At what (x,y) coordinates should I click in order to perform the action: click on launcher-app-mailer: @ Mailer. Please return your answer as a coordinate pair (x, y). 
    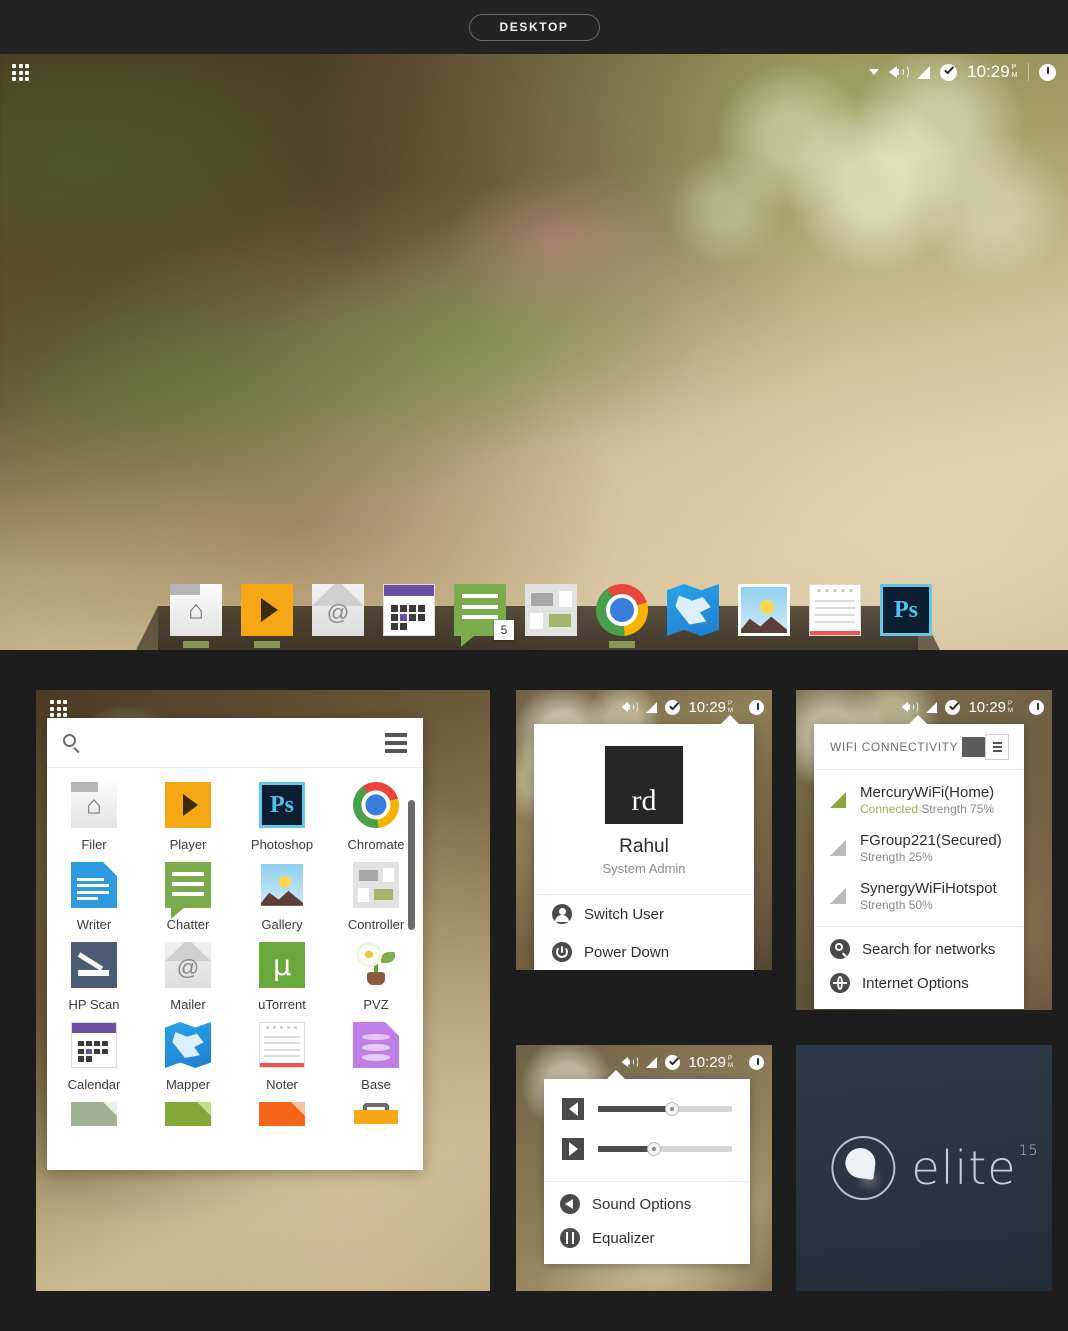
    Looking at the image, I should click on (188, 977).